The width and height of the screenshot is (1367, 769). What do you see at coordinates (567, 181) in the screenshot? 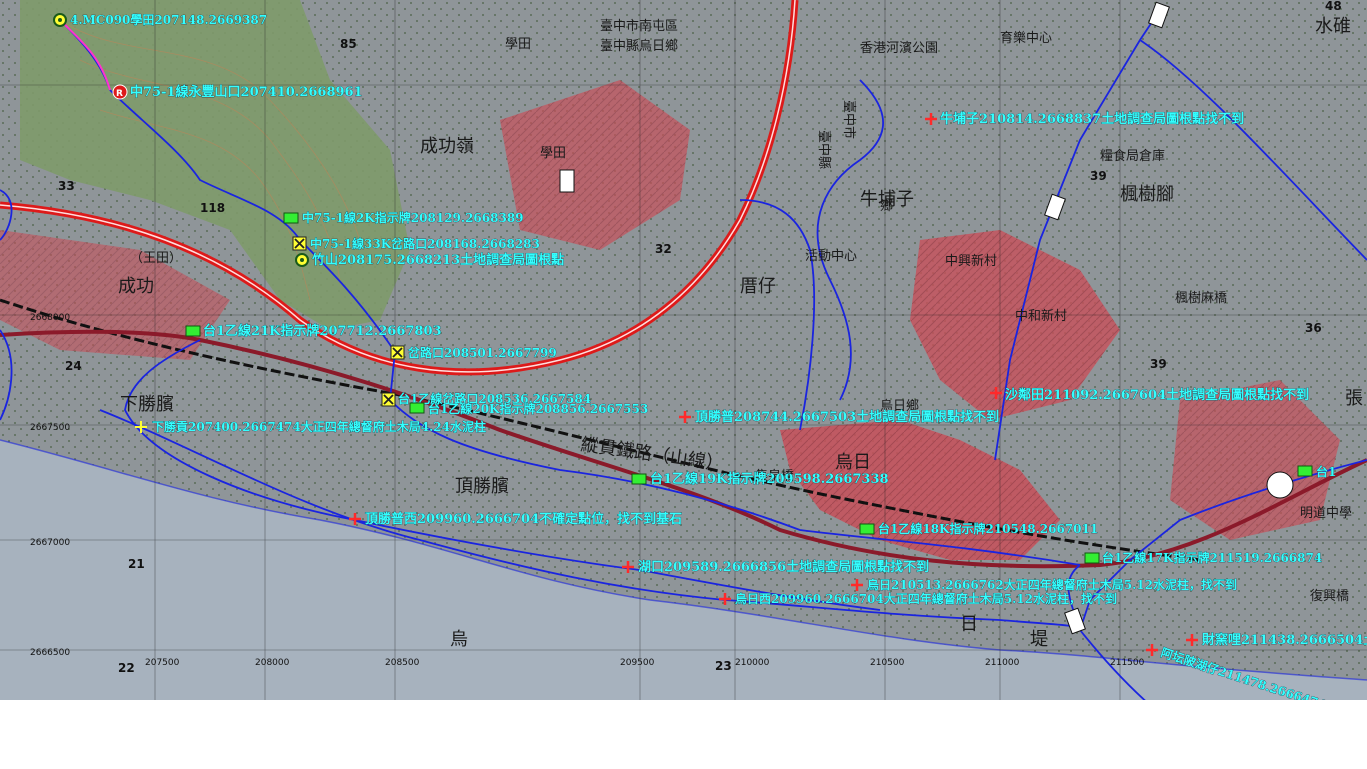
I see `highway-shield-icon` at bounding box center [567, 181].